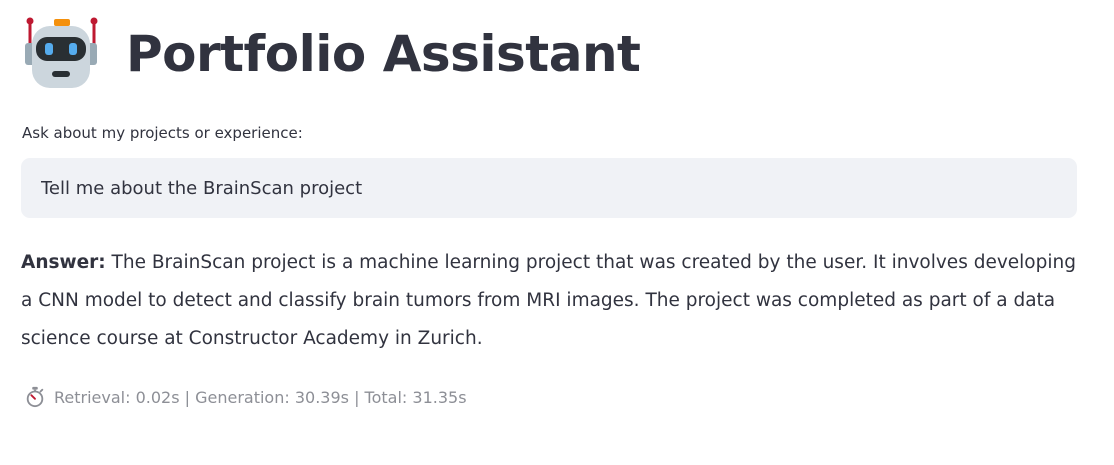 The image size is (1114, 465). I want to click on query-input, so click(549, 188).